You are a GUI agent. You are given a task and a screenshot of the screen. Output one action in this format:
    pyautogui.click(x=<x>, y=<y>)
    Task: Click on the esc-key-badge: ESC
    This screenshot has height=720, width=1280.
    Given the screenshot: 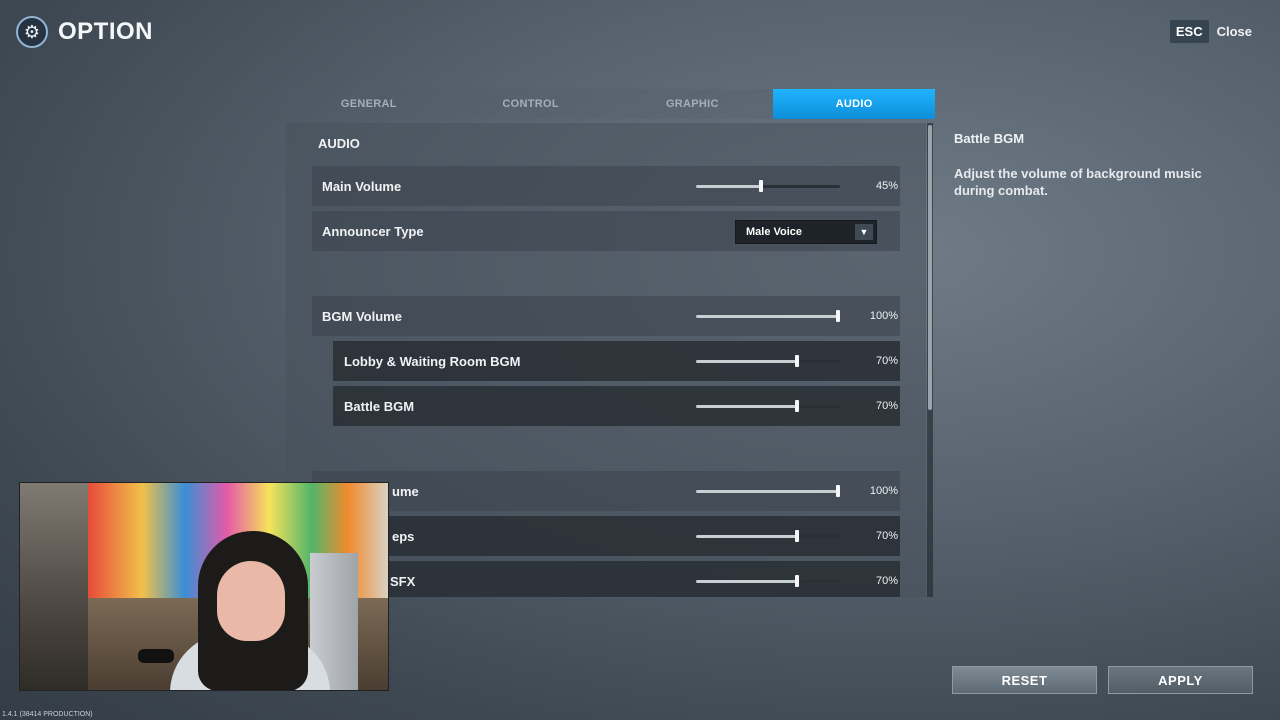 What is the action you would take?
    pyautogui.click(x=1189, y=31)
    